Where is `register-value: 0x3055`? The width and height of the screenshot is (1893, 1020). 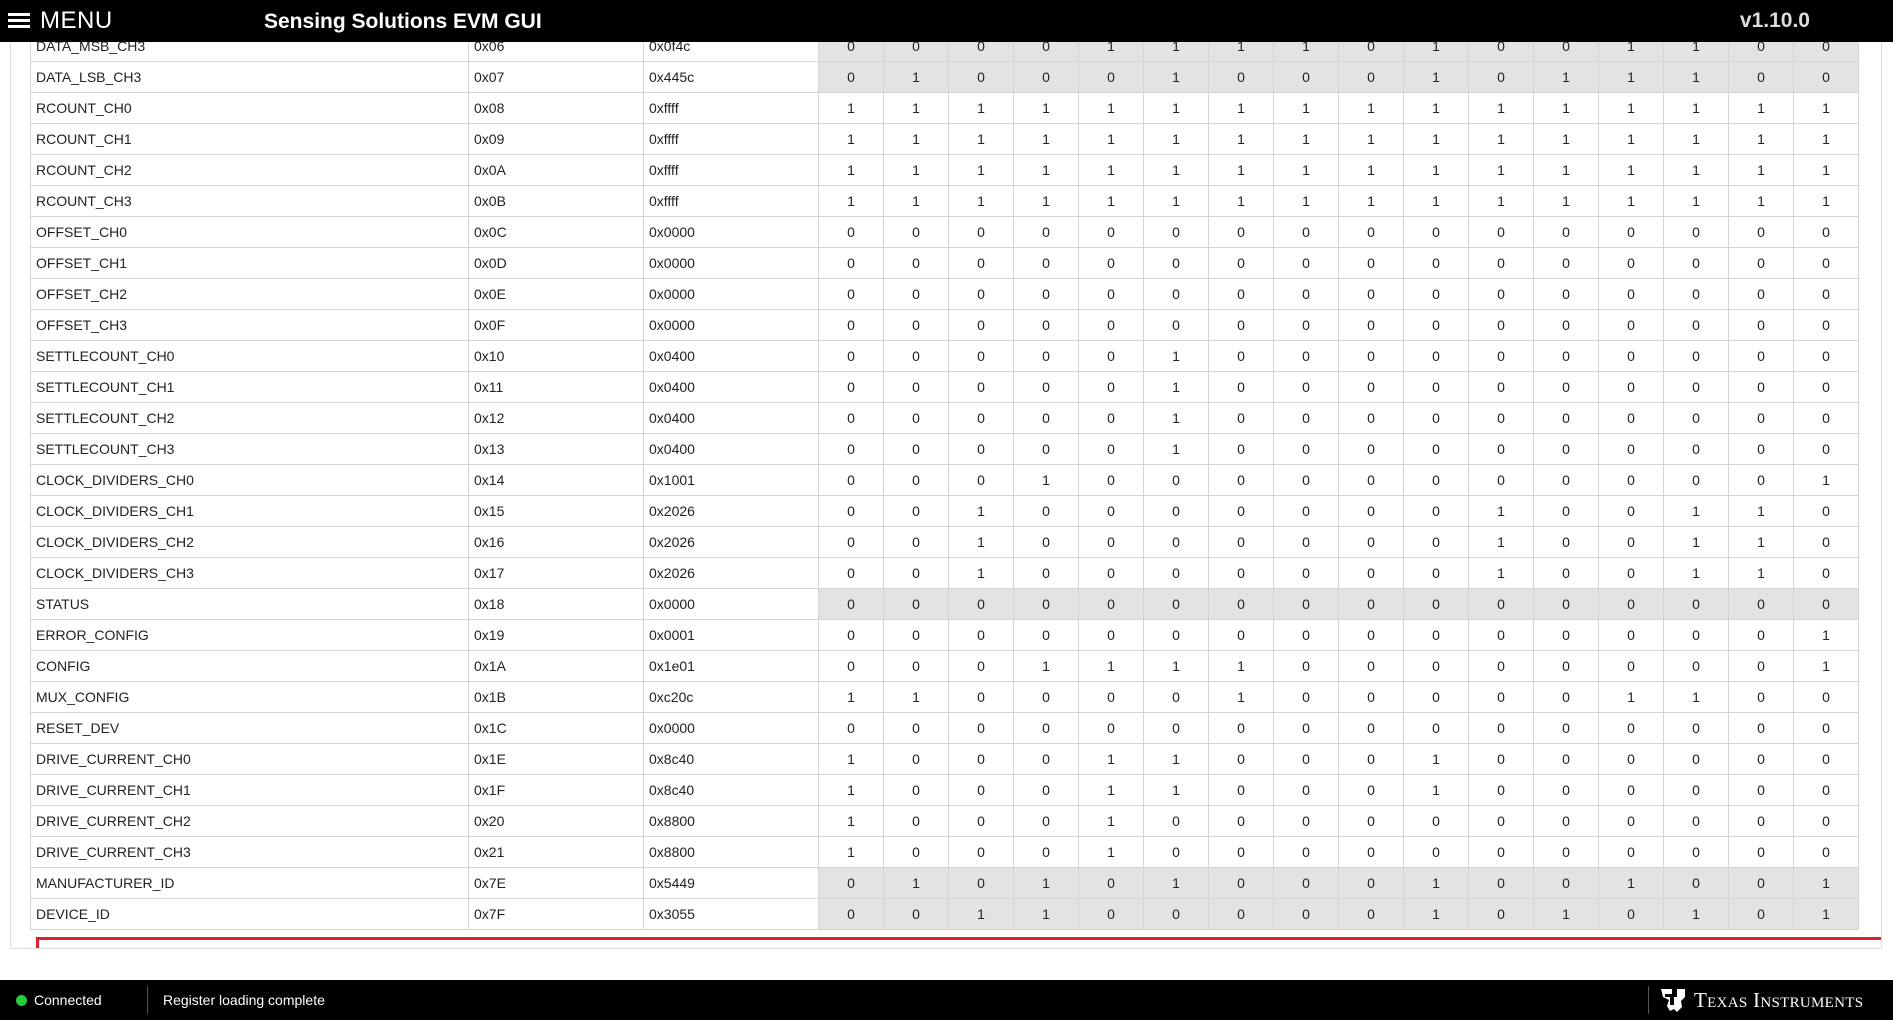 register-value: 0x3055 is located at coordinates (731, 914).